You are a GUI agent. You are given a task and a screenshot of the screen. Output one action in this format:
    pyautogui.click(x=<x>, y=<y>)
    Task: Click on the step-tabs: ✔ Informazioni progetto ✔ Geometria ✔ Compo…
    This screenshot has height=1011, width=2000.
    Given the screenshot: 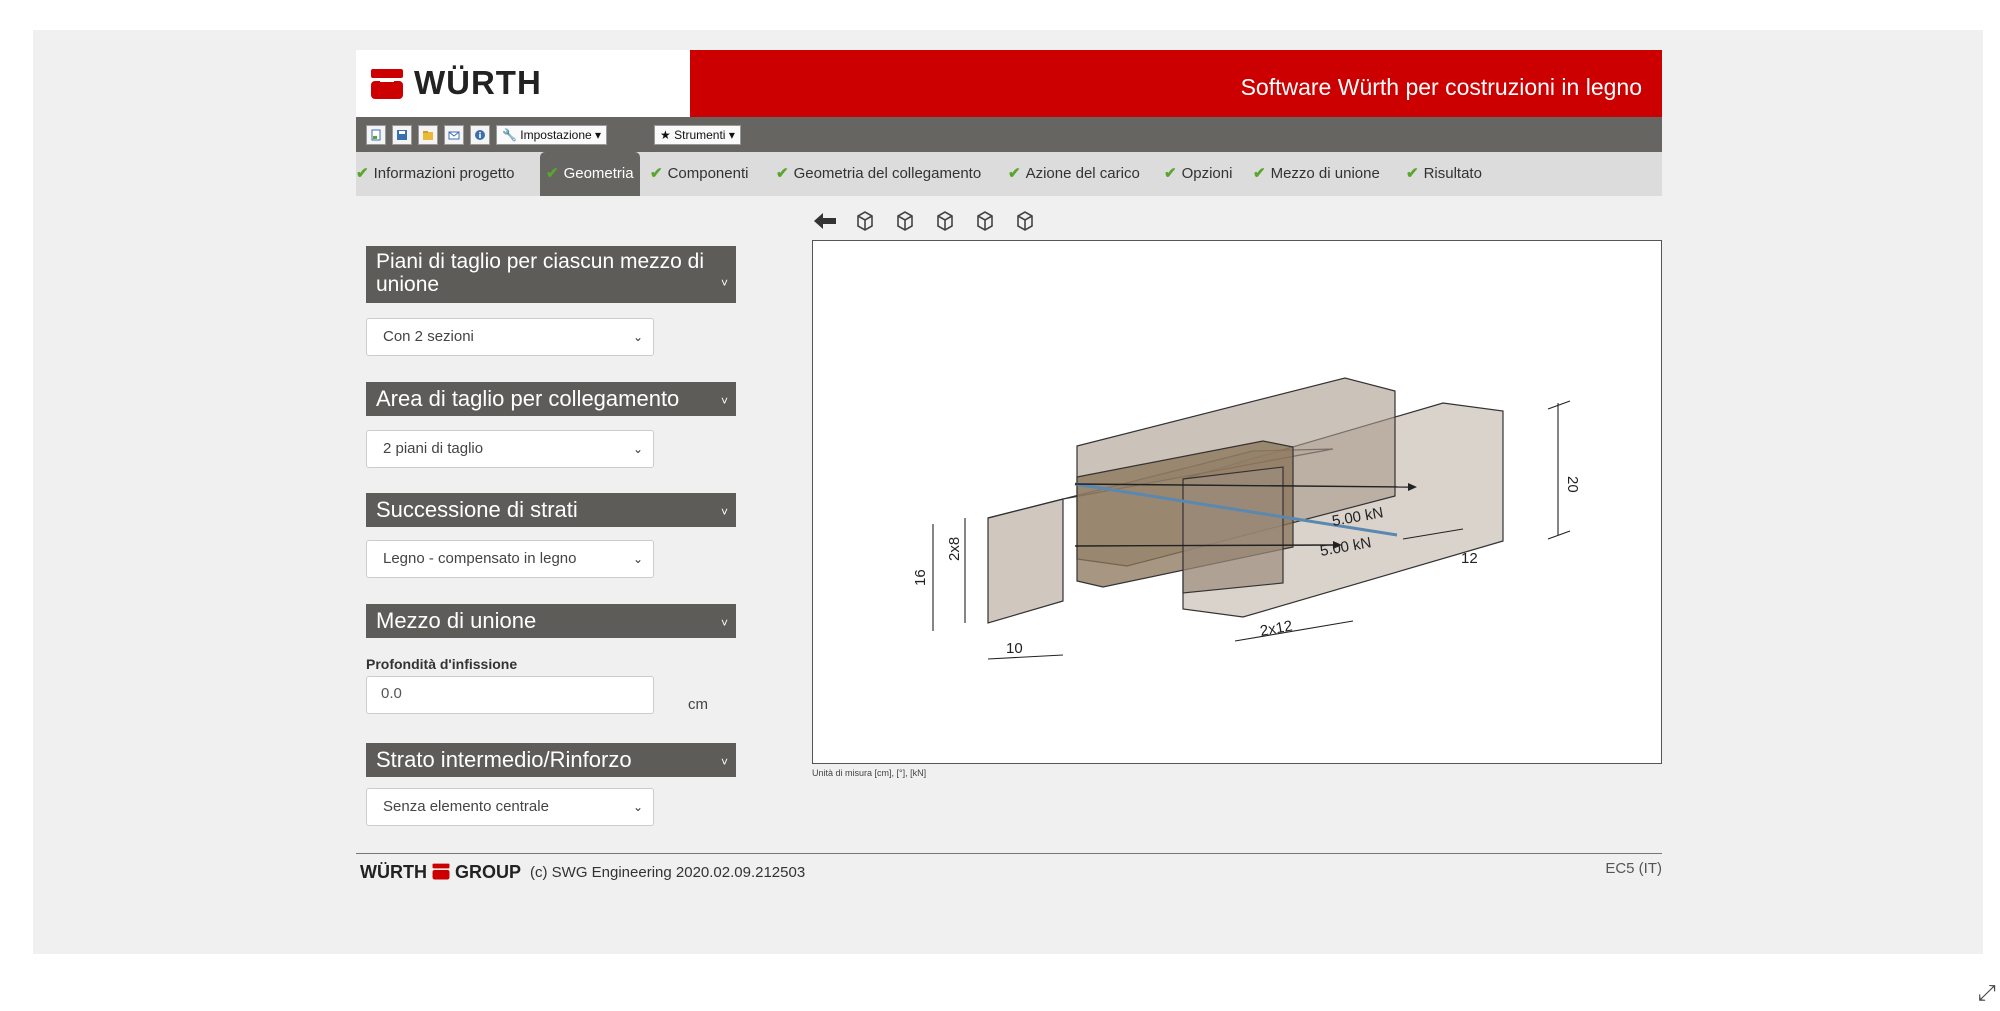 What is the action you would take?
    pyautogui.click(x=1009, y=174)
    